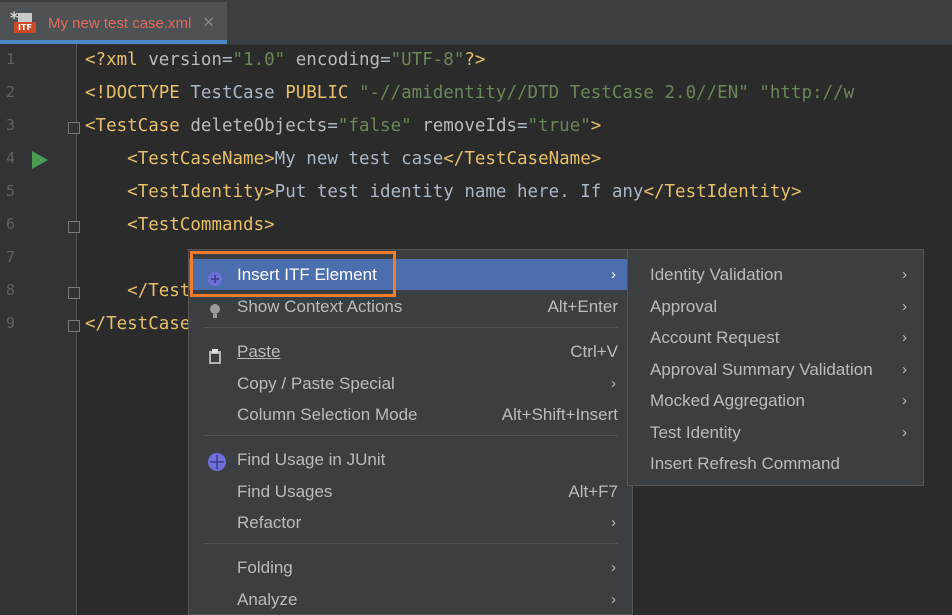 This screenshot has width=952, height=615. Describe the element at coordinates (11, 158) in the screenshot. I see `line-number: 4` at that location.